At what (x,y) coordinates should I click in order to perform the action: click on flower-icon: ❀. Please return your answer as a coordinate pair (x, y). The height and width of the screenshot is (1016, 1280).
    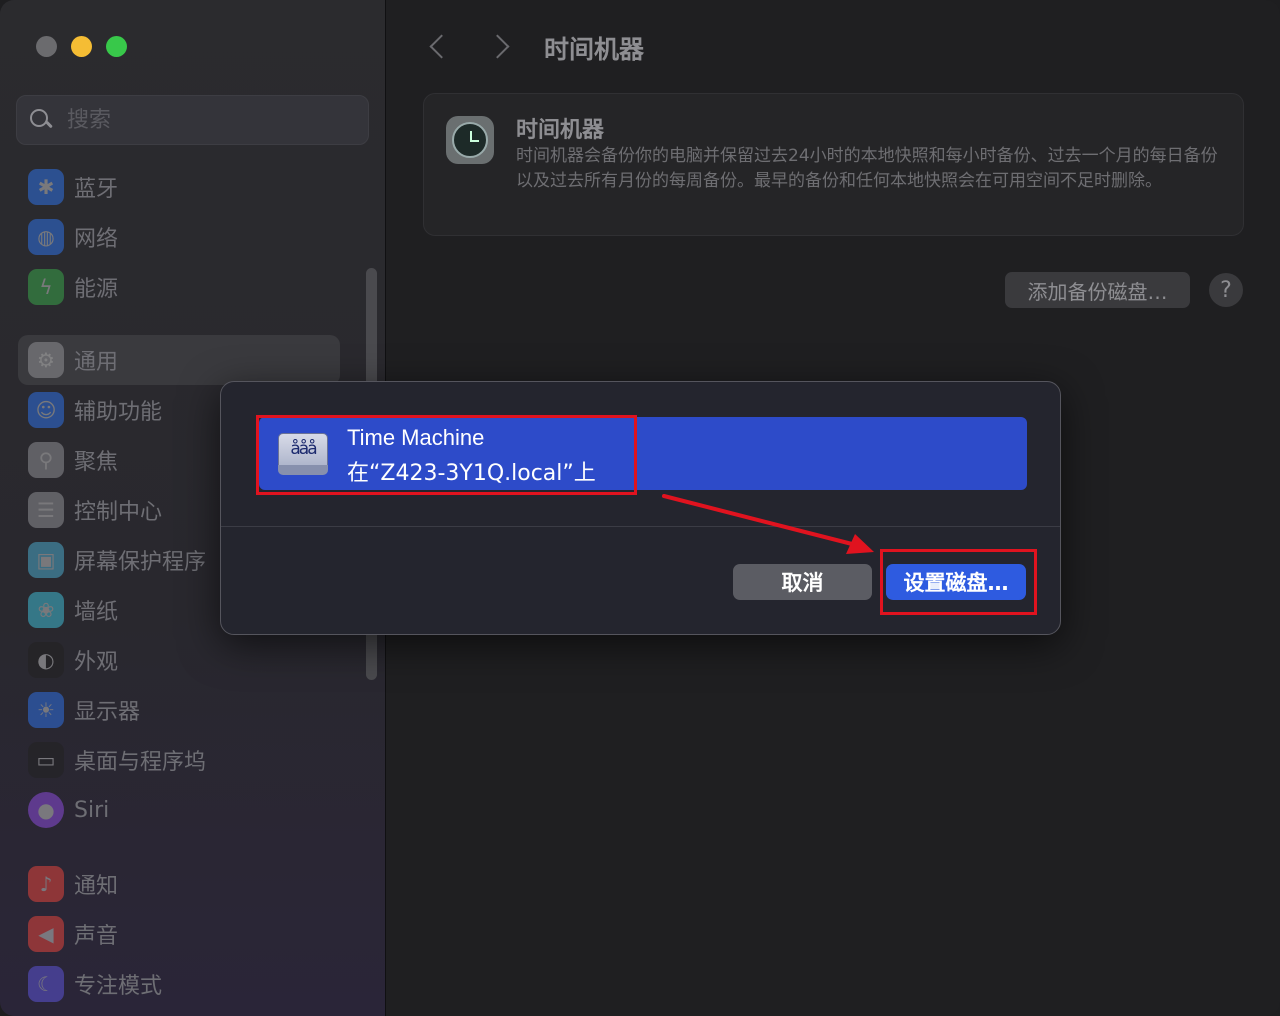
    Looking at the image, I should click on (46, 610).